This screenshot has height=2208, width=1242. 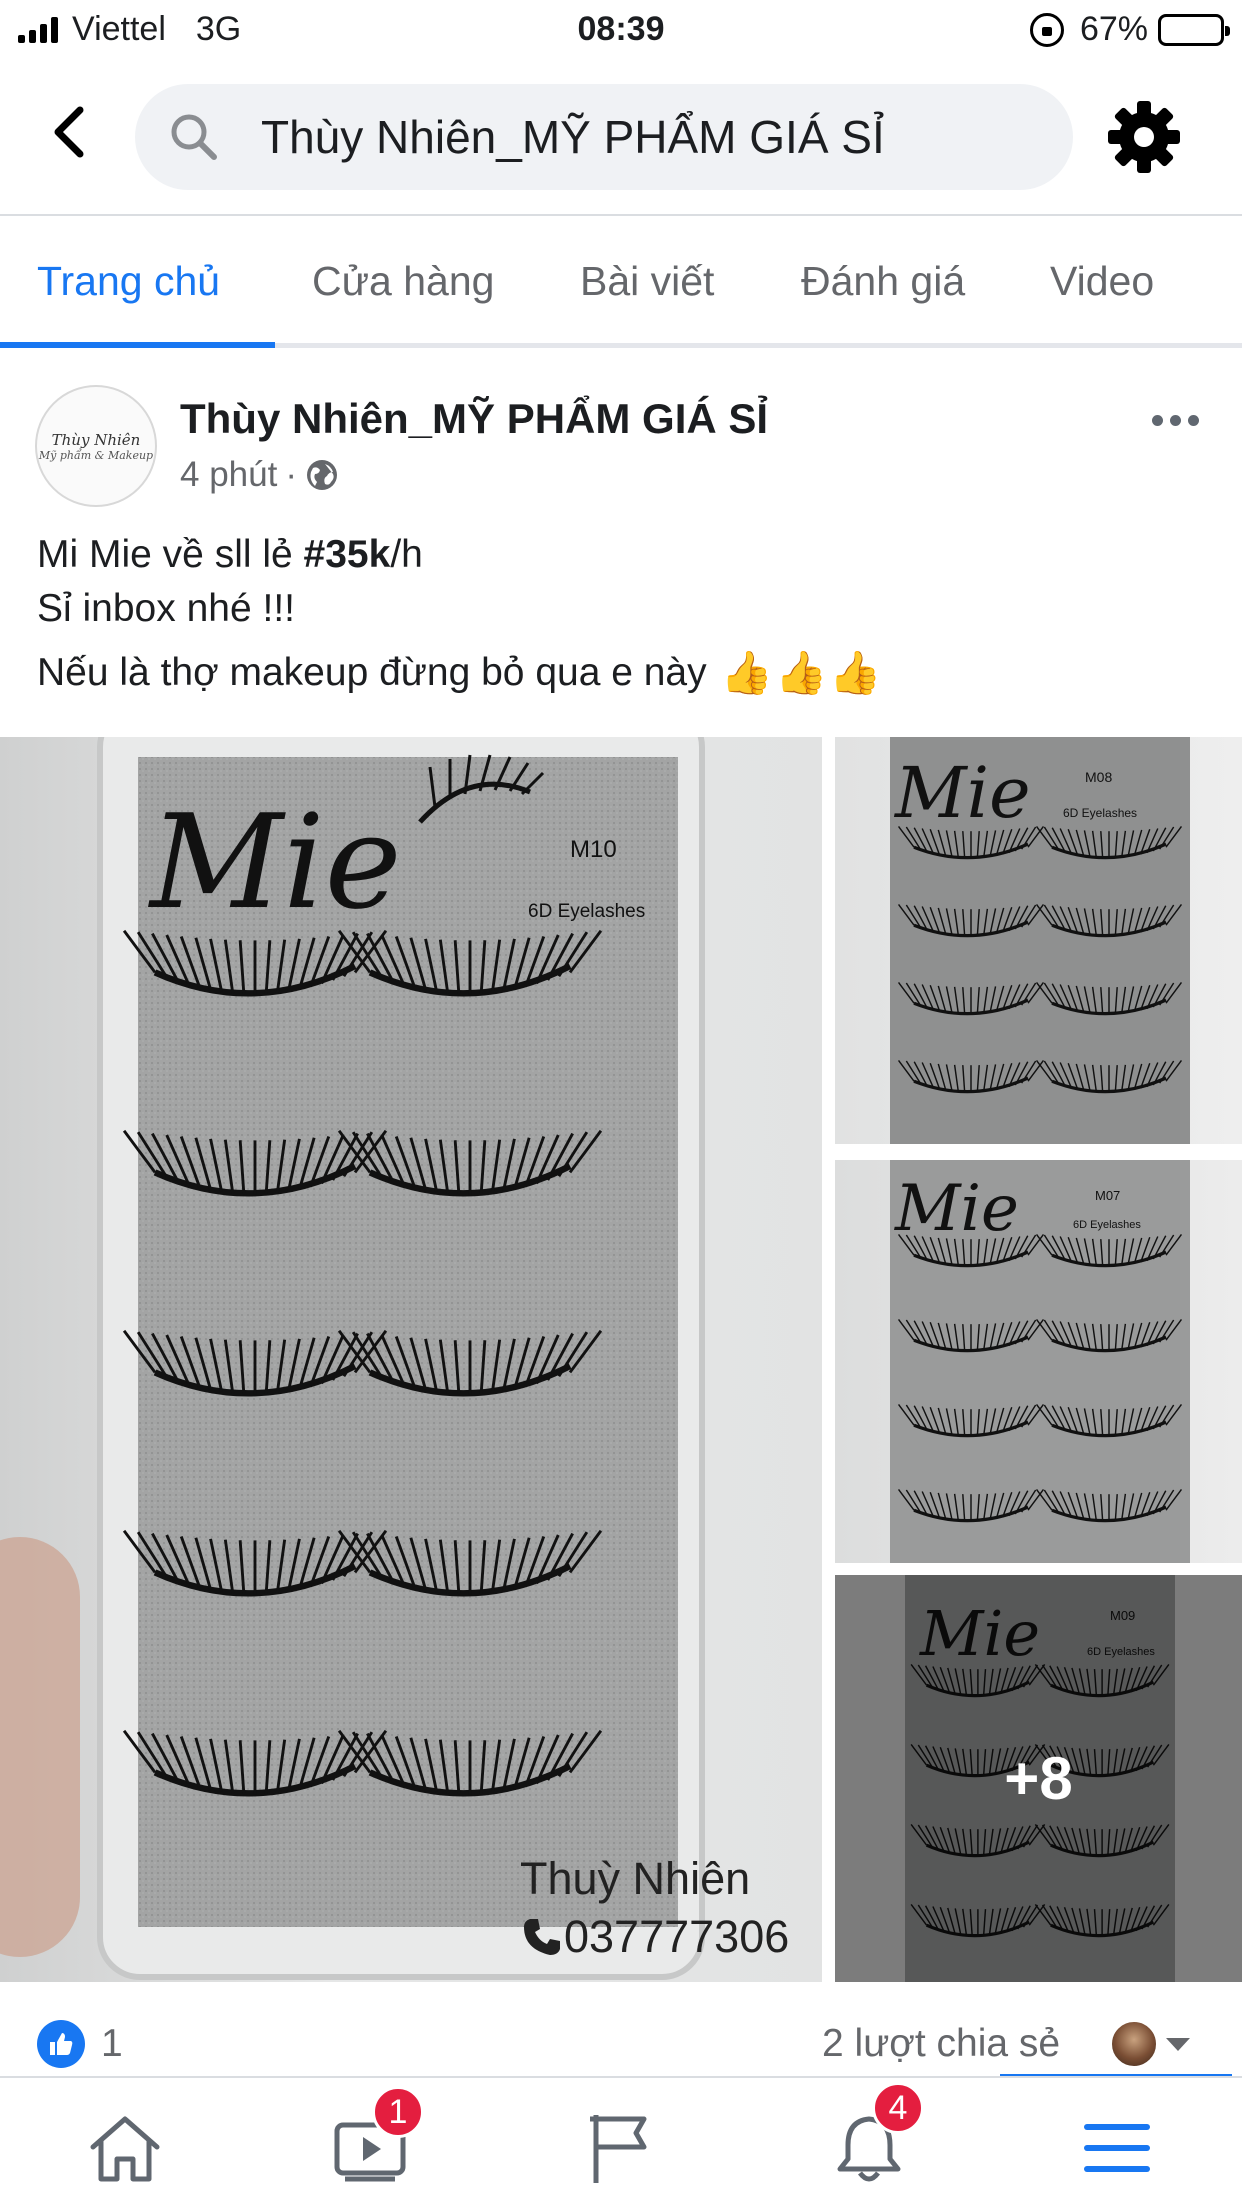 What do you see at coordinates (898, 2108) in the screenshot?
I see `notification-badge: 4` at bounding box center [898, 2108].